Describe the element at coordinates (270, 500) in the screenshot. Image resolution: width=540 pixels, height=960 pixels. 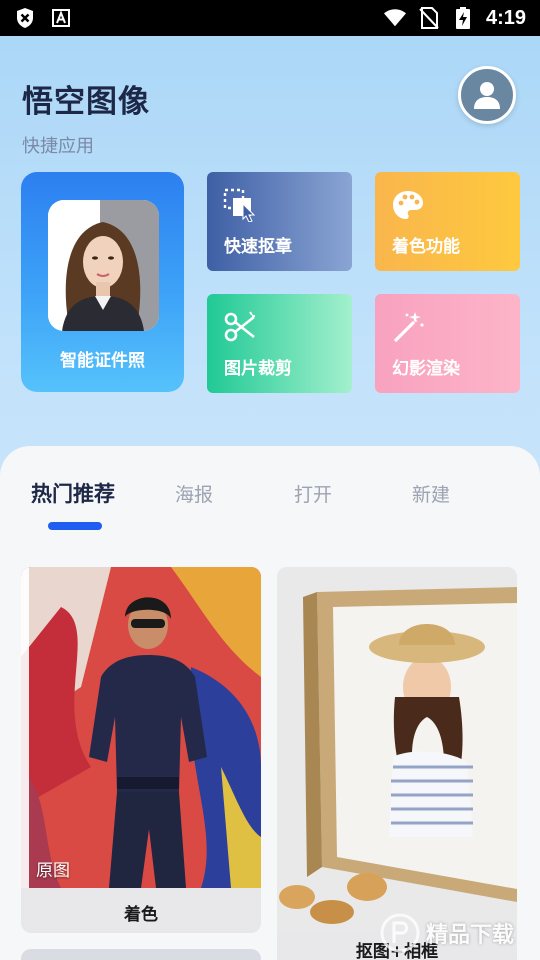
I see `tab-bar: 热门推荐 海报 打开 新建` at that location.